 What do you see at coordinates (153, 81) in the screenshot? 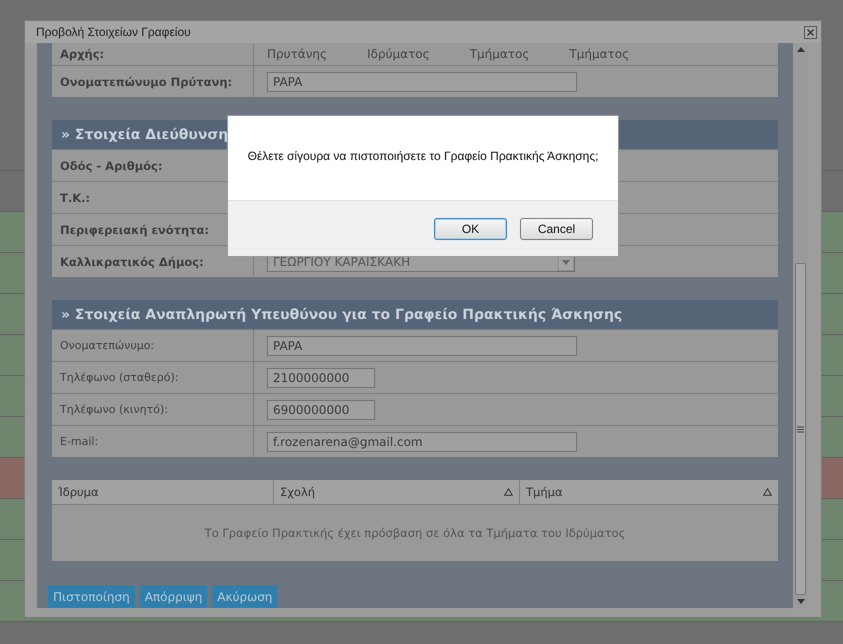
I see `field-label: Ονοματεπώνυμο Πρύτανη:` at bounding box center [153, 81].